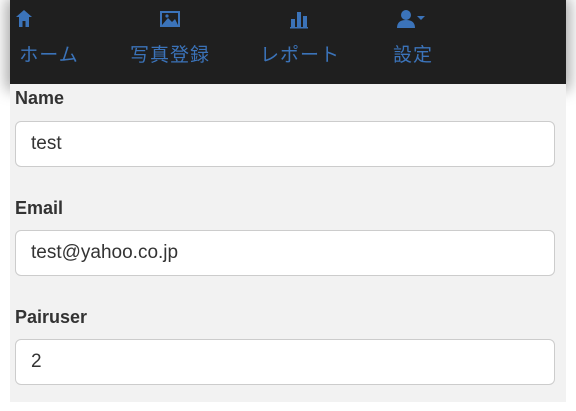  What do you see at coordinates (300, 37) in the screenshot?
I see `nav-item-report: レポート` at bounding box center [300, 37].